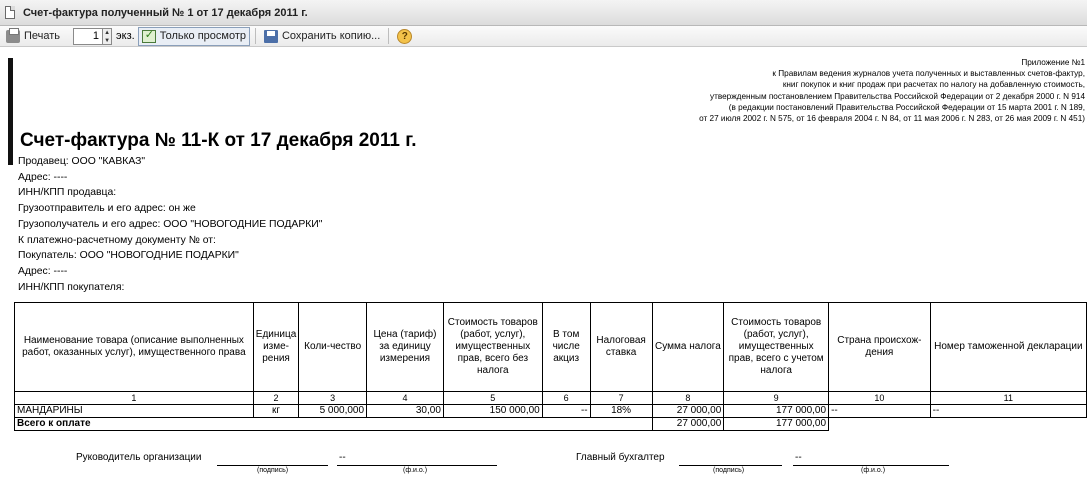 The height and width of the screenshot is (499, 1087). Describe the element at coordinates (42, 36) in the screenshot. I see `print-label: Печать` at that location.